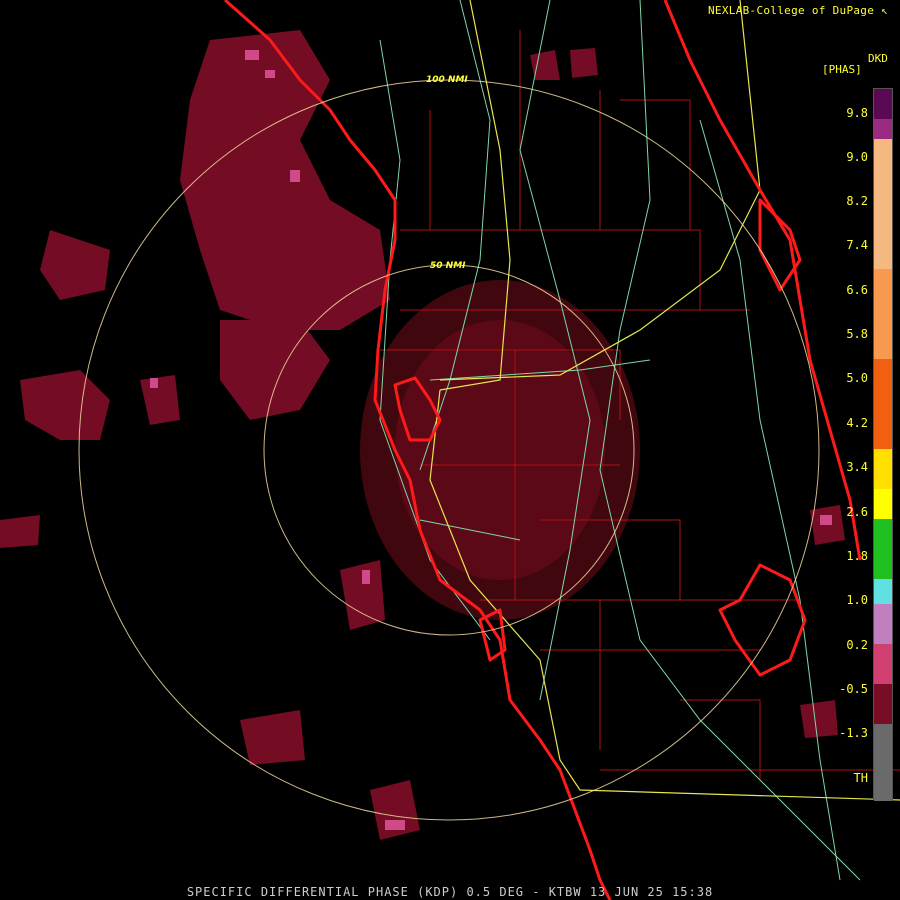  What do you see at coordinates (500, 450) in the screenshot?
I see `ground-clutter` at bounding box center [500, 450].